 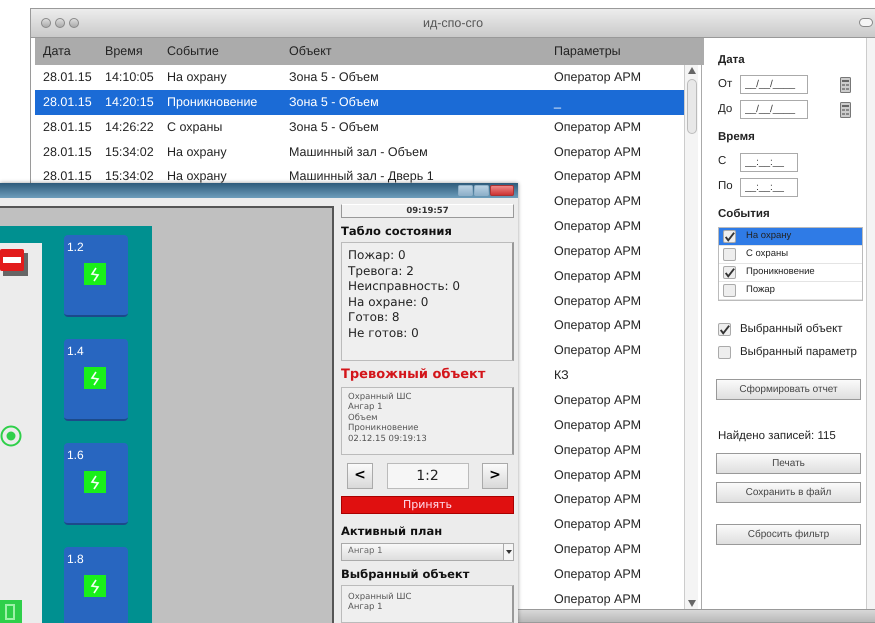 I want to click on object-line: Охранный ШС, so click(x=380, y=597).